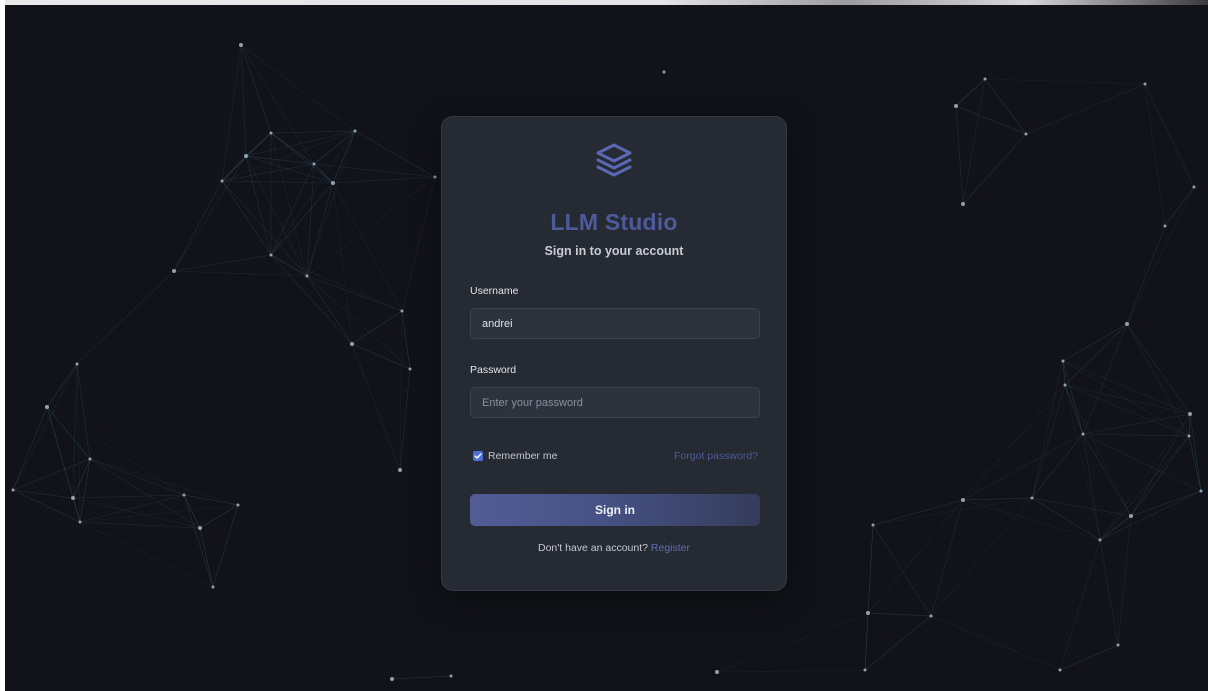 The width and height of the screenshot is (1208, 691). I want to click on remember-me-checkbox, so click(478, 456).